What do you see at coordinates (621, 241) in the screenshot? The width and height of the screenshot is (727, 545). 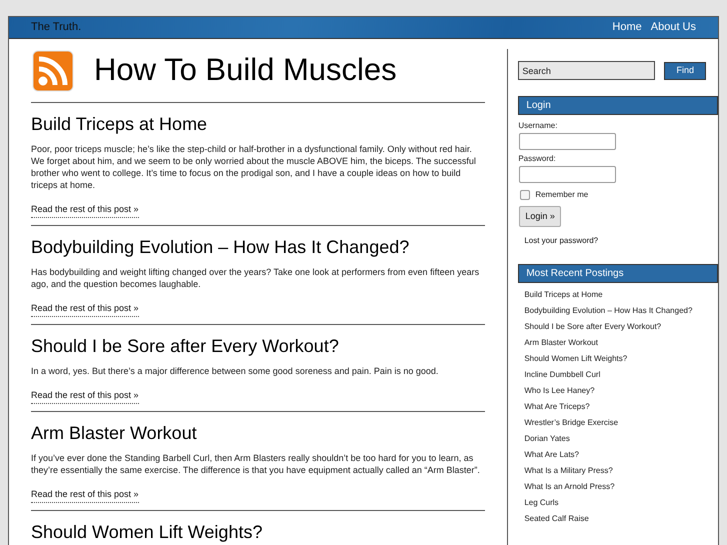 I see `lost-password-link: Lost your password?` at bounding box center [621, 241].